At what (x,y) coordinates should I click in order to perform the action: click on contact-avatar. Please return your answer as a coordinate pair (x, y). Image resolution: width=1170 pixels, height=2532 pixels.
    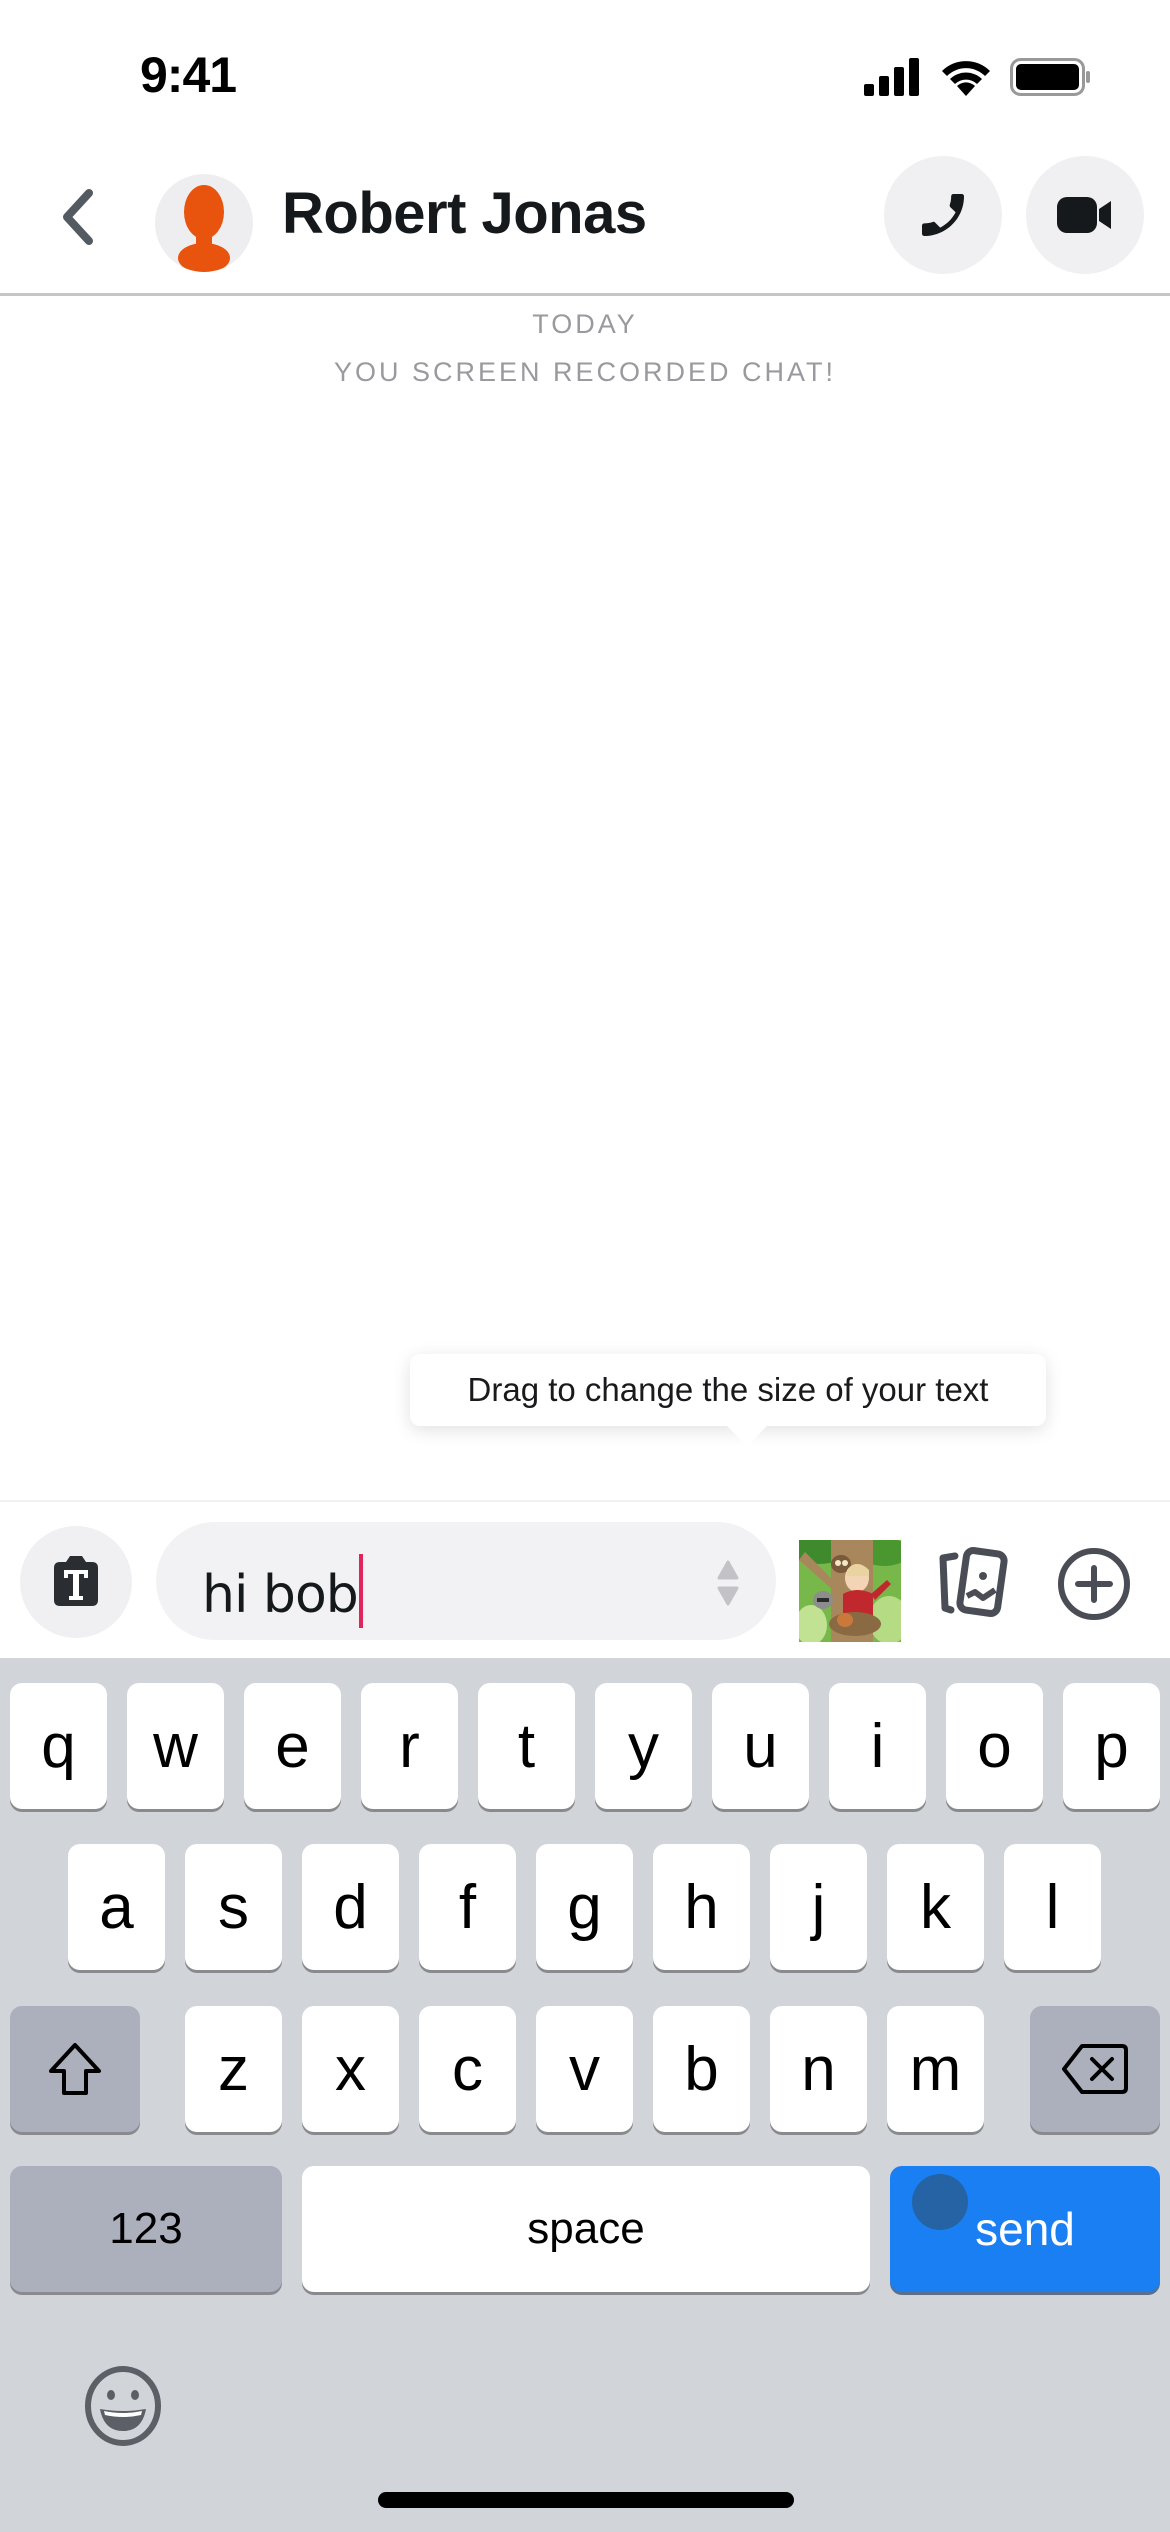
    Looking at the image, I should click on (204, 223).